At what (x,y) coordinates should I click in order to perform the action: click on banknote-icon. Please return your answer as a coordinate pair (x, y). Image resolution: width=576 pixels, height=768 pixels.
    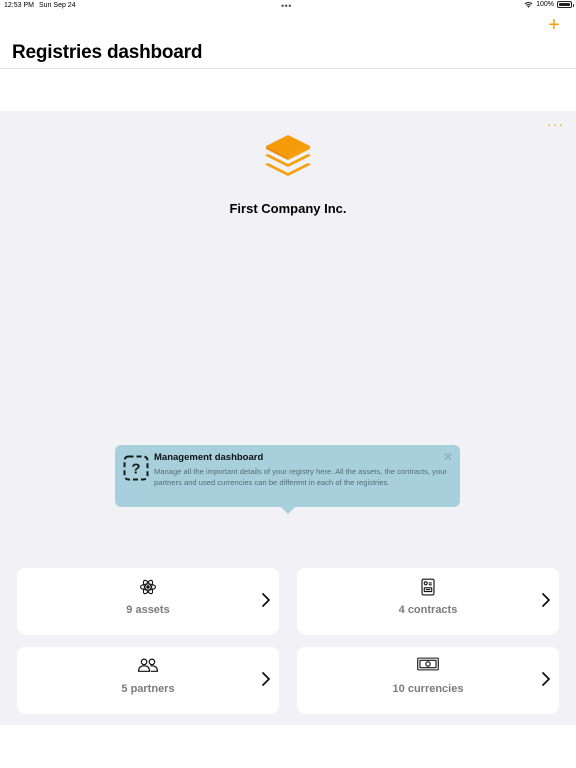
    Looking at the image, I should click on (428, 664).